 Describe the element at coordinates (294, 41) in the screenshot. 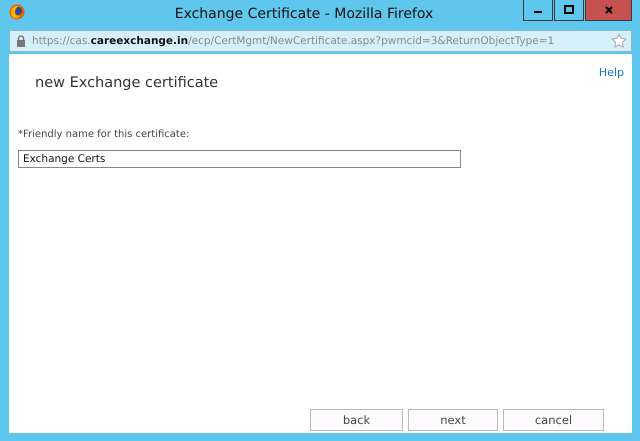

I see `url-text: https://cas.careexchange.in/ecp/CertMgmt/NewCertificate.aspx?pwmcid=3&ReturnObjectType=1` at that location.